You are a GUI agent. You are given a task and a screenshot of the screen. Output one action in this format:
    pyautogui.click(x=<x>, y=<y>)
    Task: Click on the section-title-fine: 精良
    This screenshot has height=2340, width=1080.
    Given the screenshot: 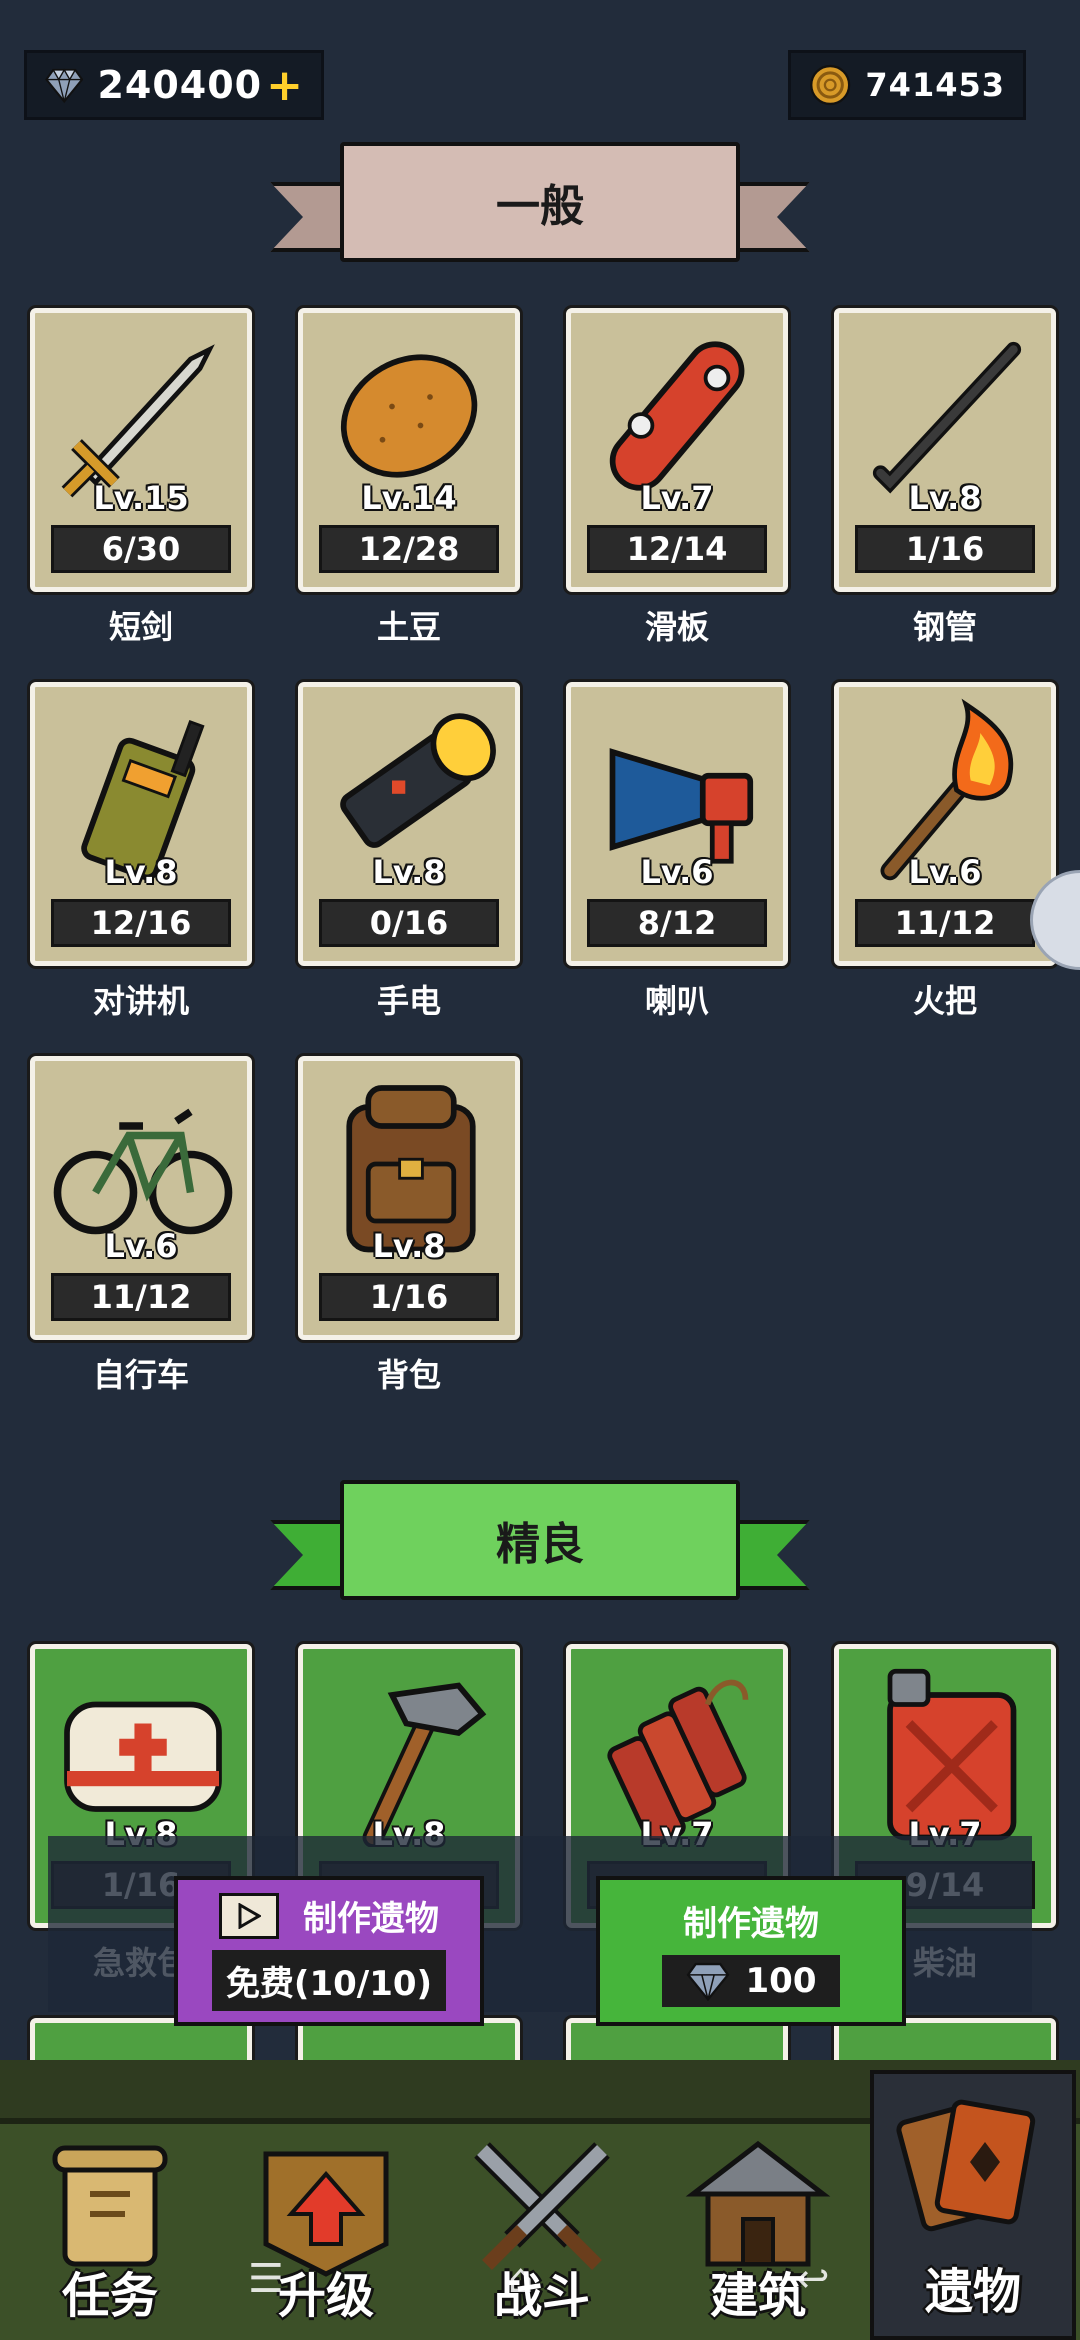 What is the action you would take?
    pyautogui.click(x=540, y=1540)
    